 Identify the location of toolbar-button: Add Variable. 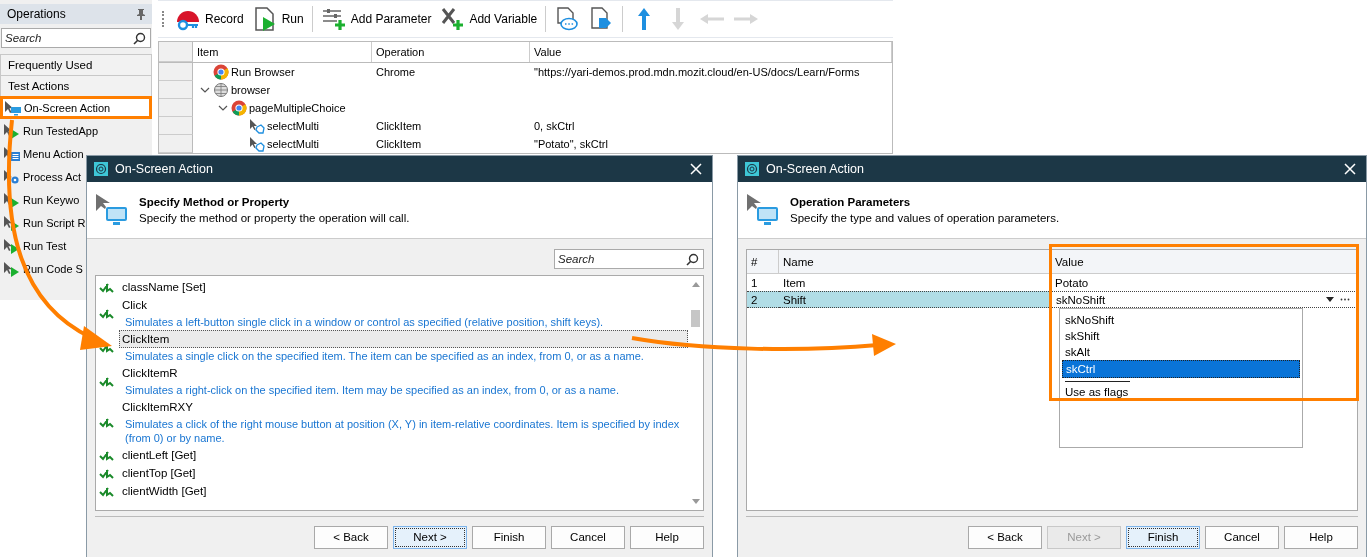
(488, 19).